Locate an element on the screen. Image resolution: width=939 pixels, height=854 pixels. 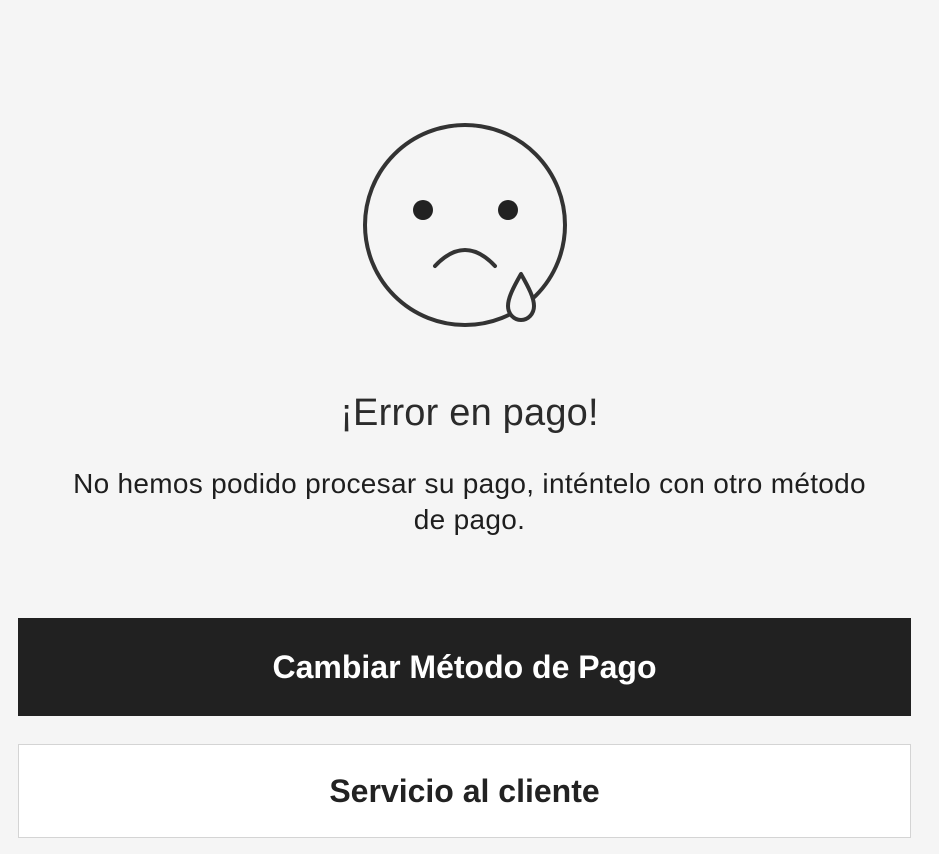
error-title: ¡Error en pago! is located at coordinates (469, 413).